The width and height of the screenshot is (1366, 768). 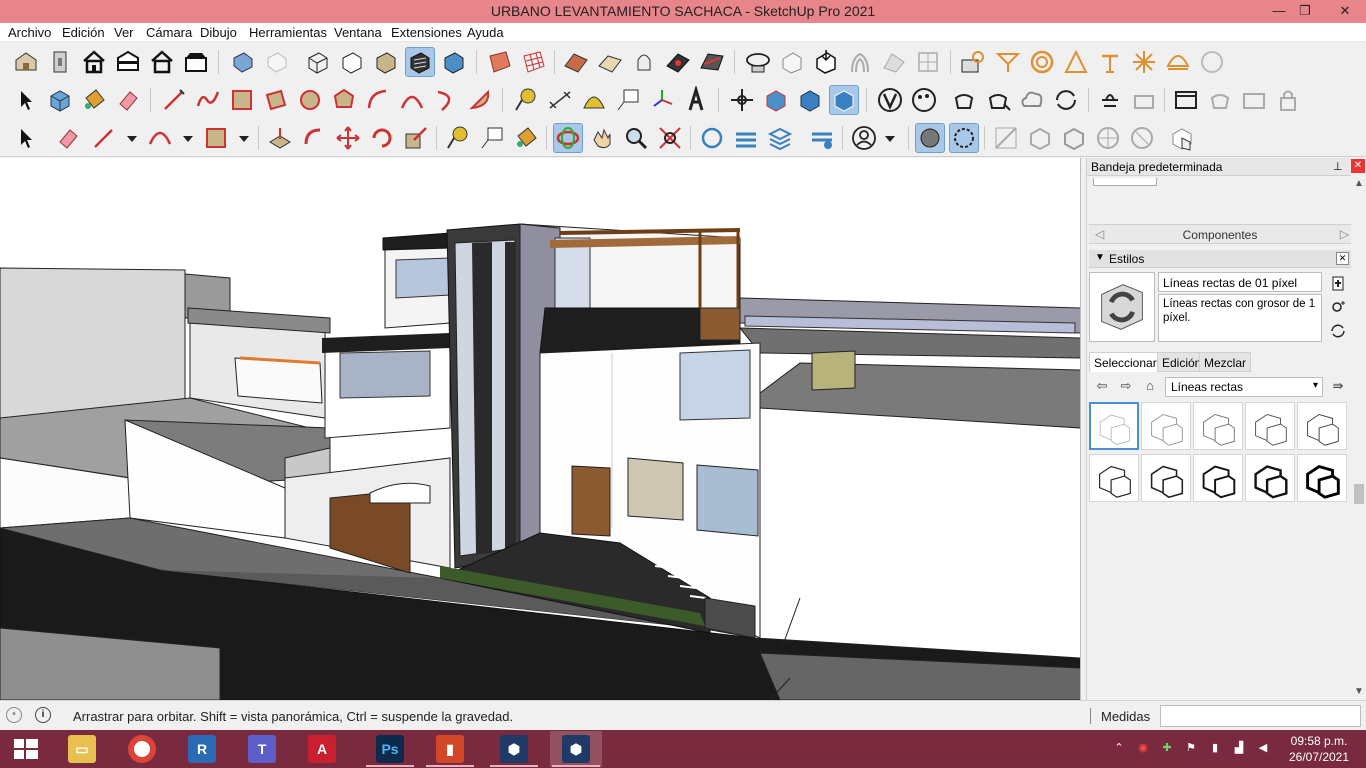 I want to click on add-location-icon, so click(x=792, y=62).